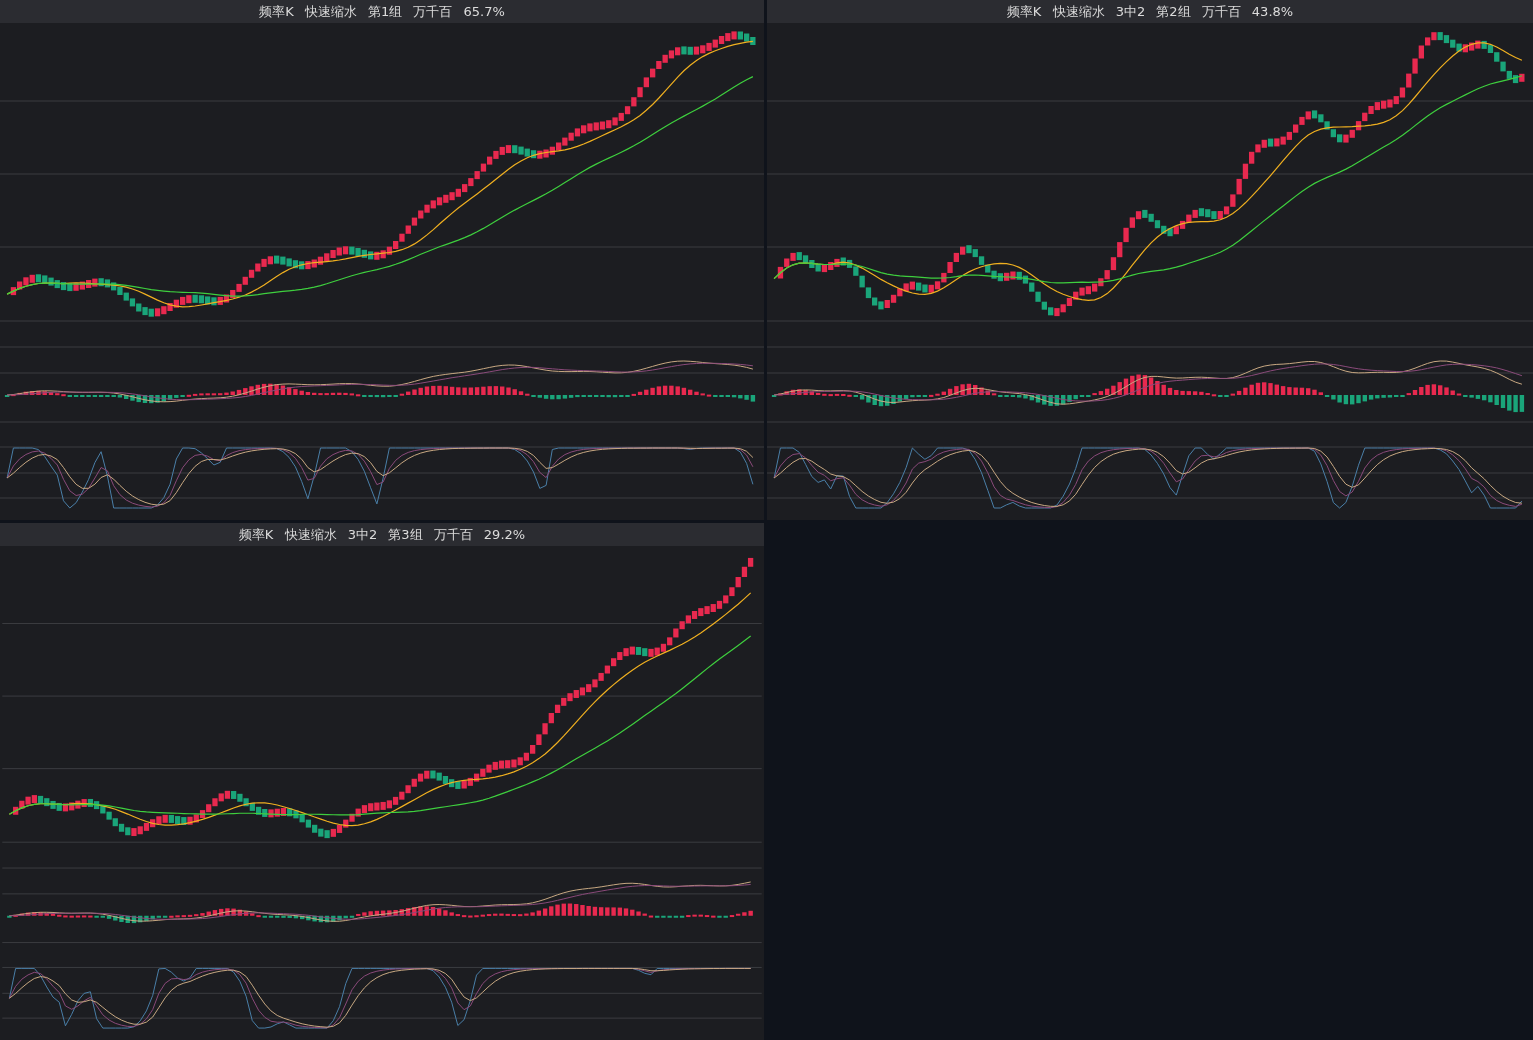  Describe the element at coordinates (382, 534) in the screenshot. I see `chart-title: 频率K 快速缩水 3中2 第3组 万千百 29.2%` at that location.